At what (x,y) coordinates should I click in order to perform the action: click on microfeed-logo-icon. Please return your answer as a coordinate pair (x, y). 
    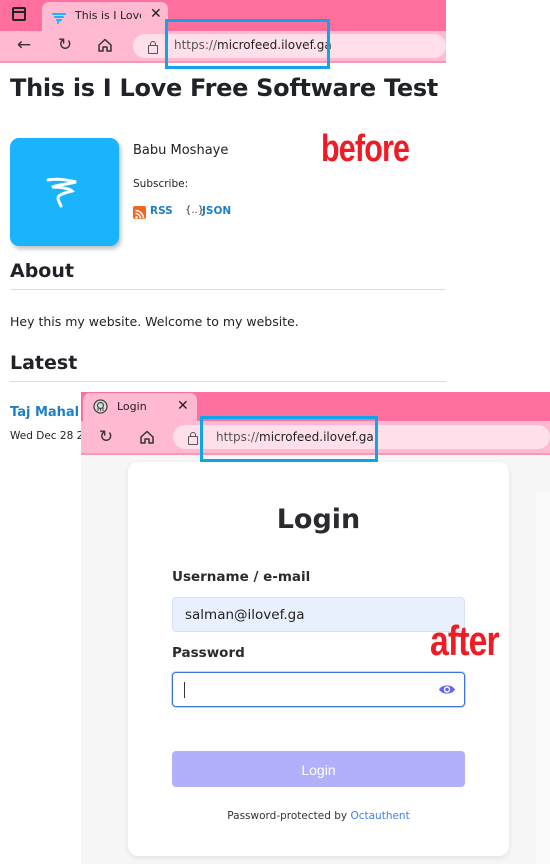
    Looking at the image, I should click on (61, 192).